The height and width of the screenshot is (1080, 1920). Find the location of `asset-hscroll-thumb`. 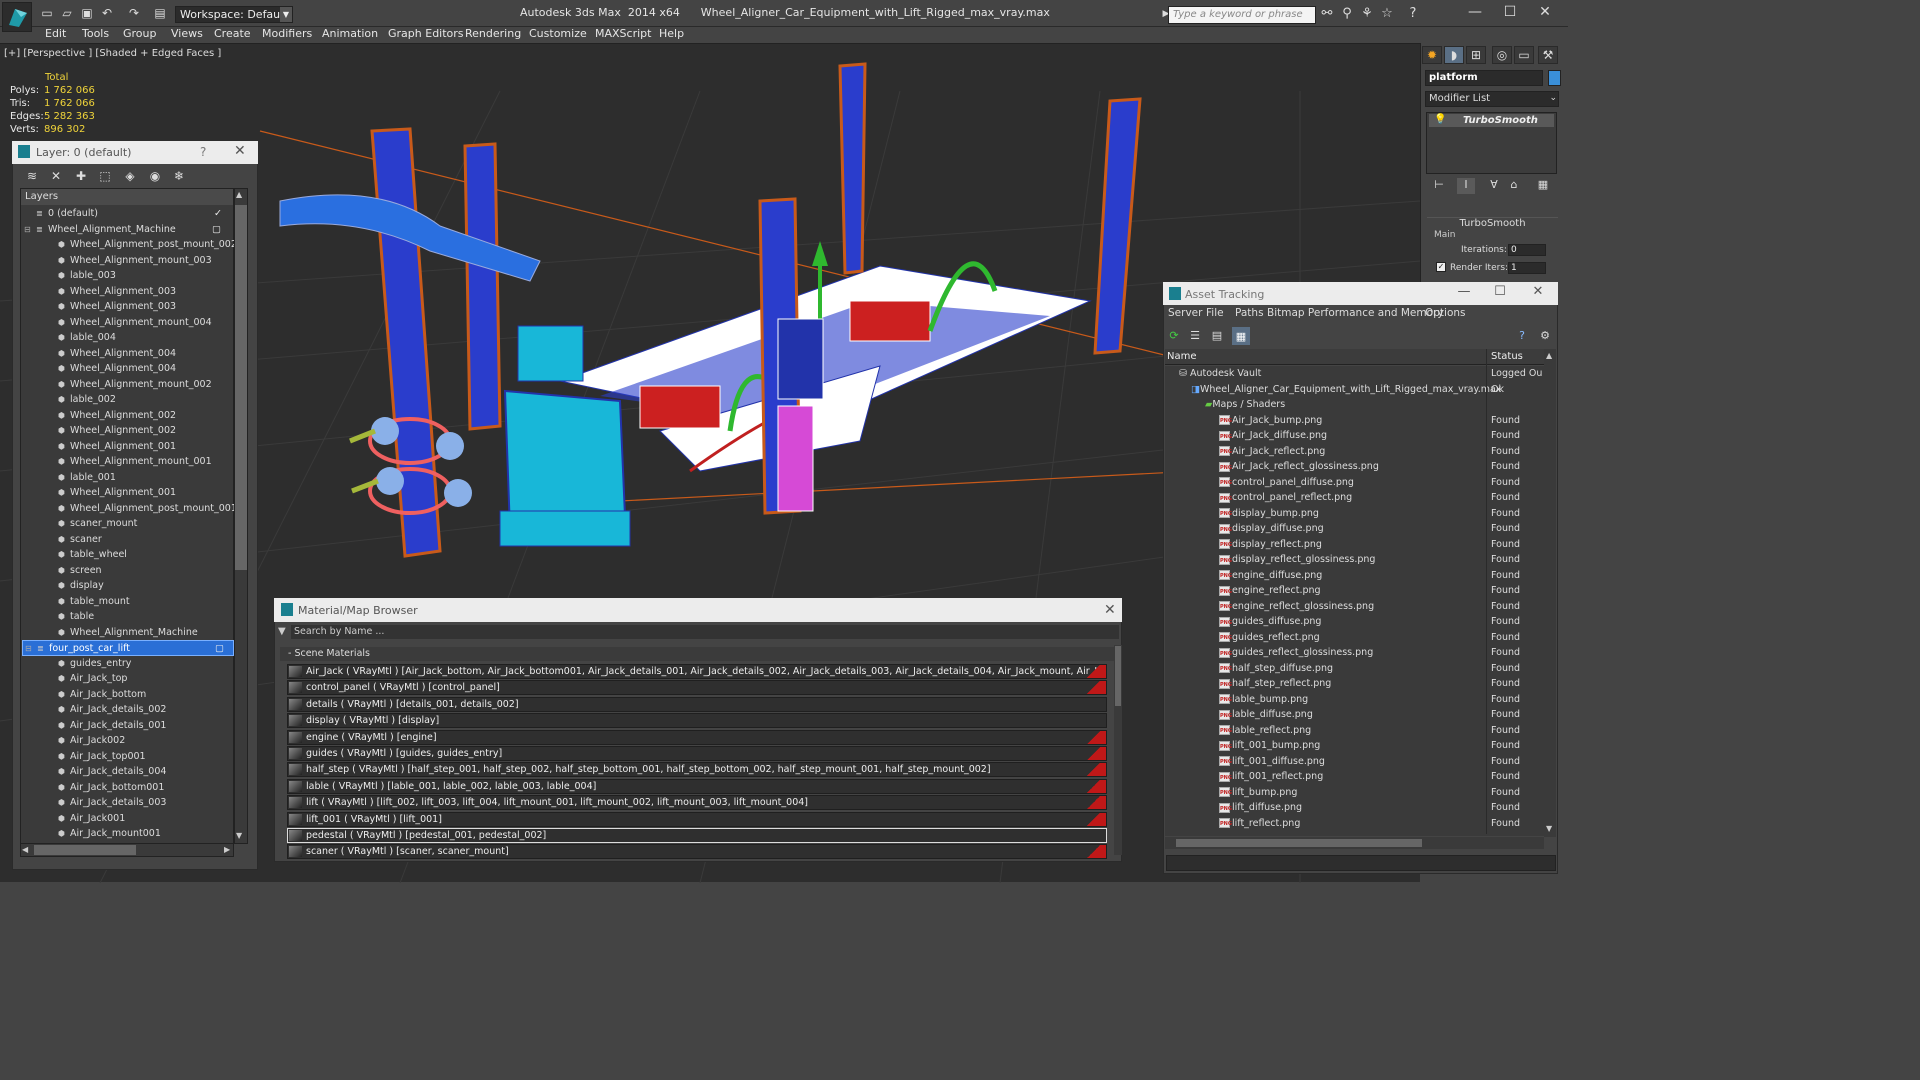

asset-hscroll-thumb is located at coordinates (1299, 843).